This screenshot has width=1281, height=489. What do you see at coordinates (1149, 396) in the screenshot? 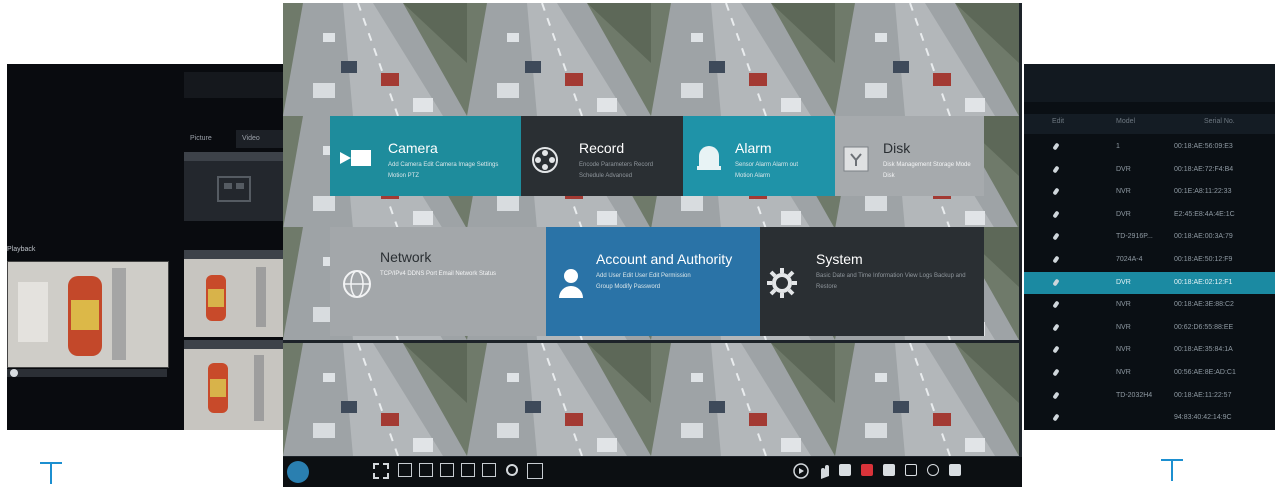
I see `device-row: TD-2032H4 00:18:AE:11:22:57` at bounding box center [1149, 396].